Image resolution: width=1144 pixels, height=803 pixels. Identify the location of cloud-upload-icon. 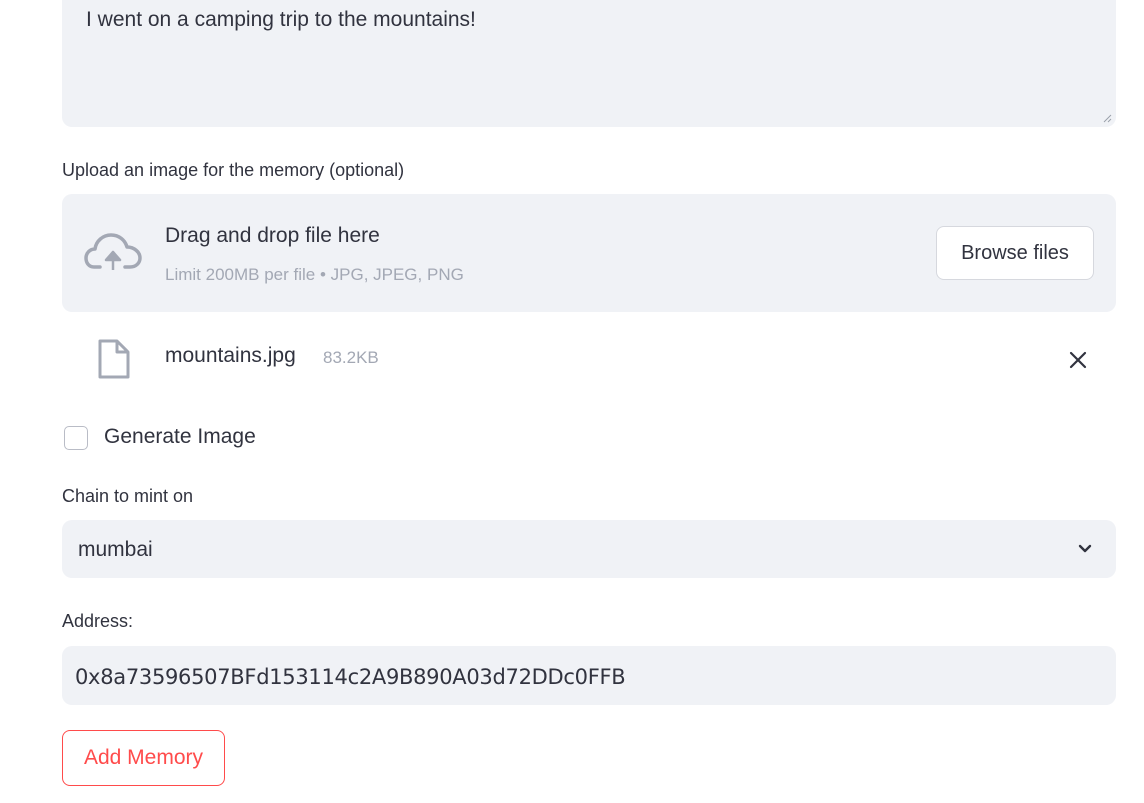
(113, 251).